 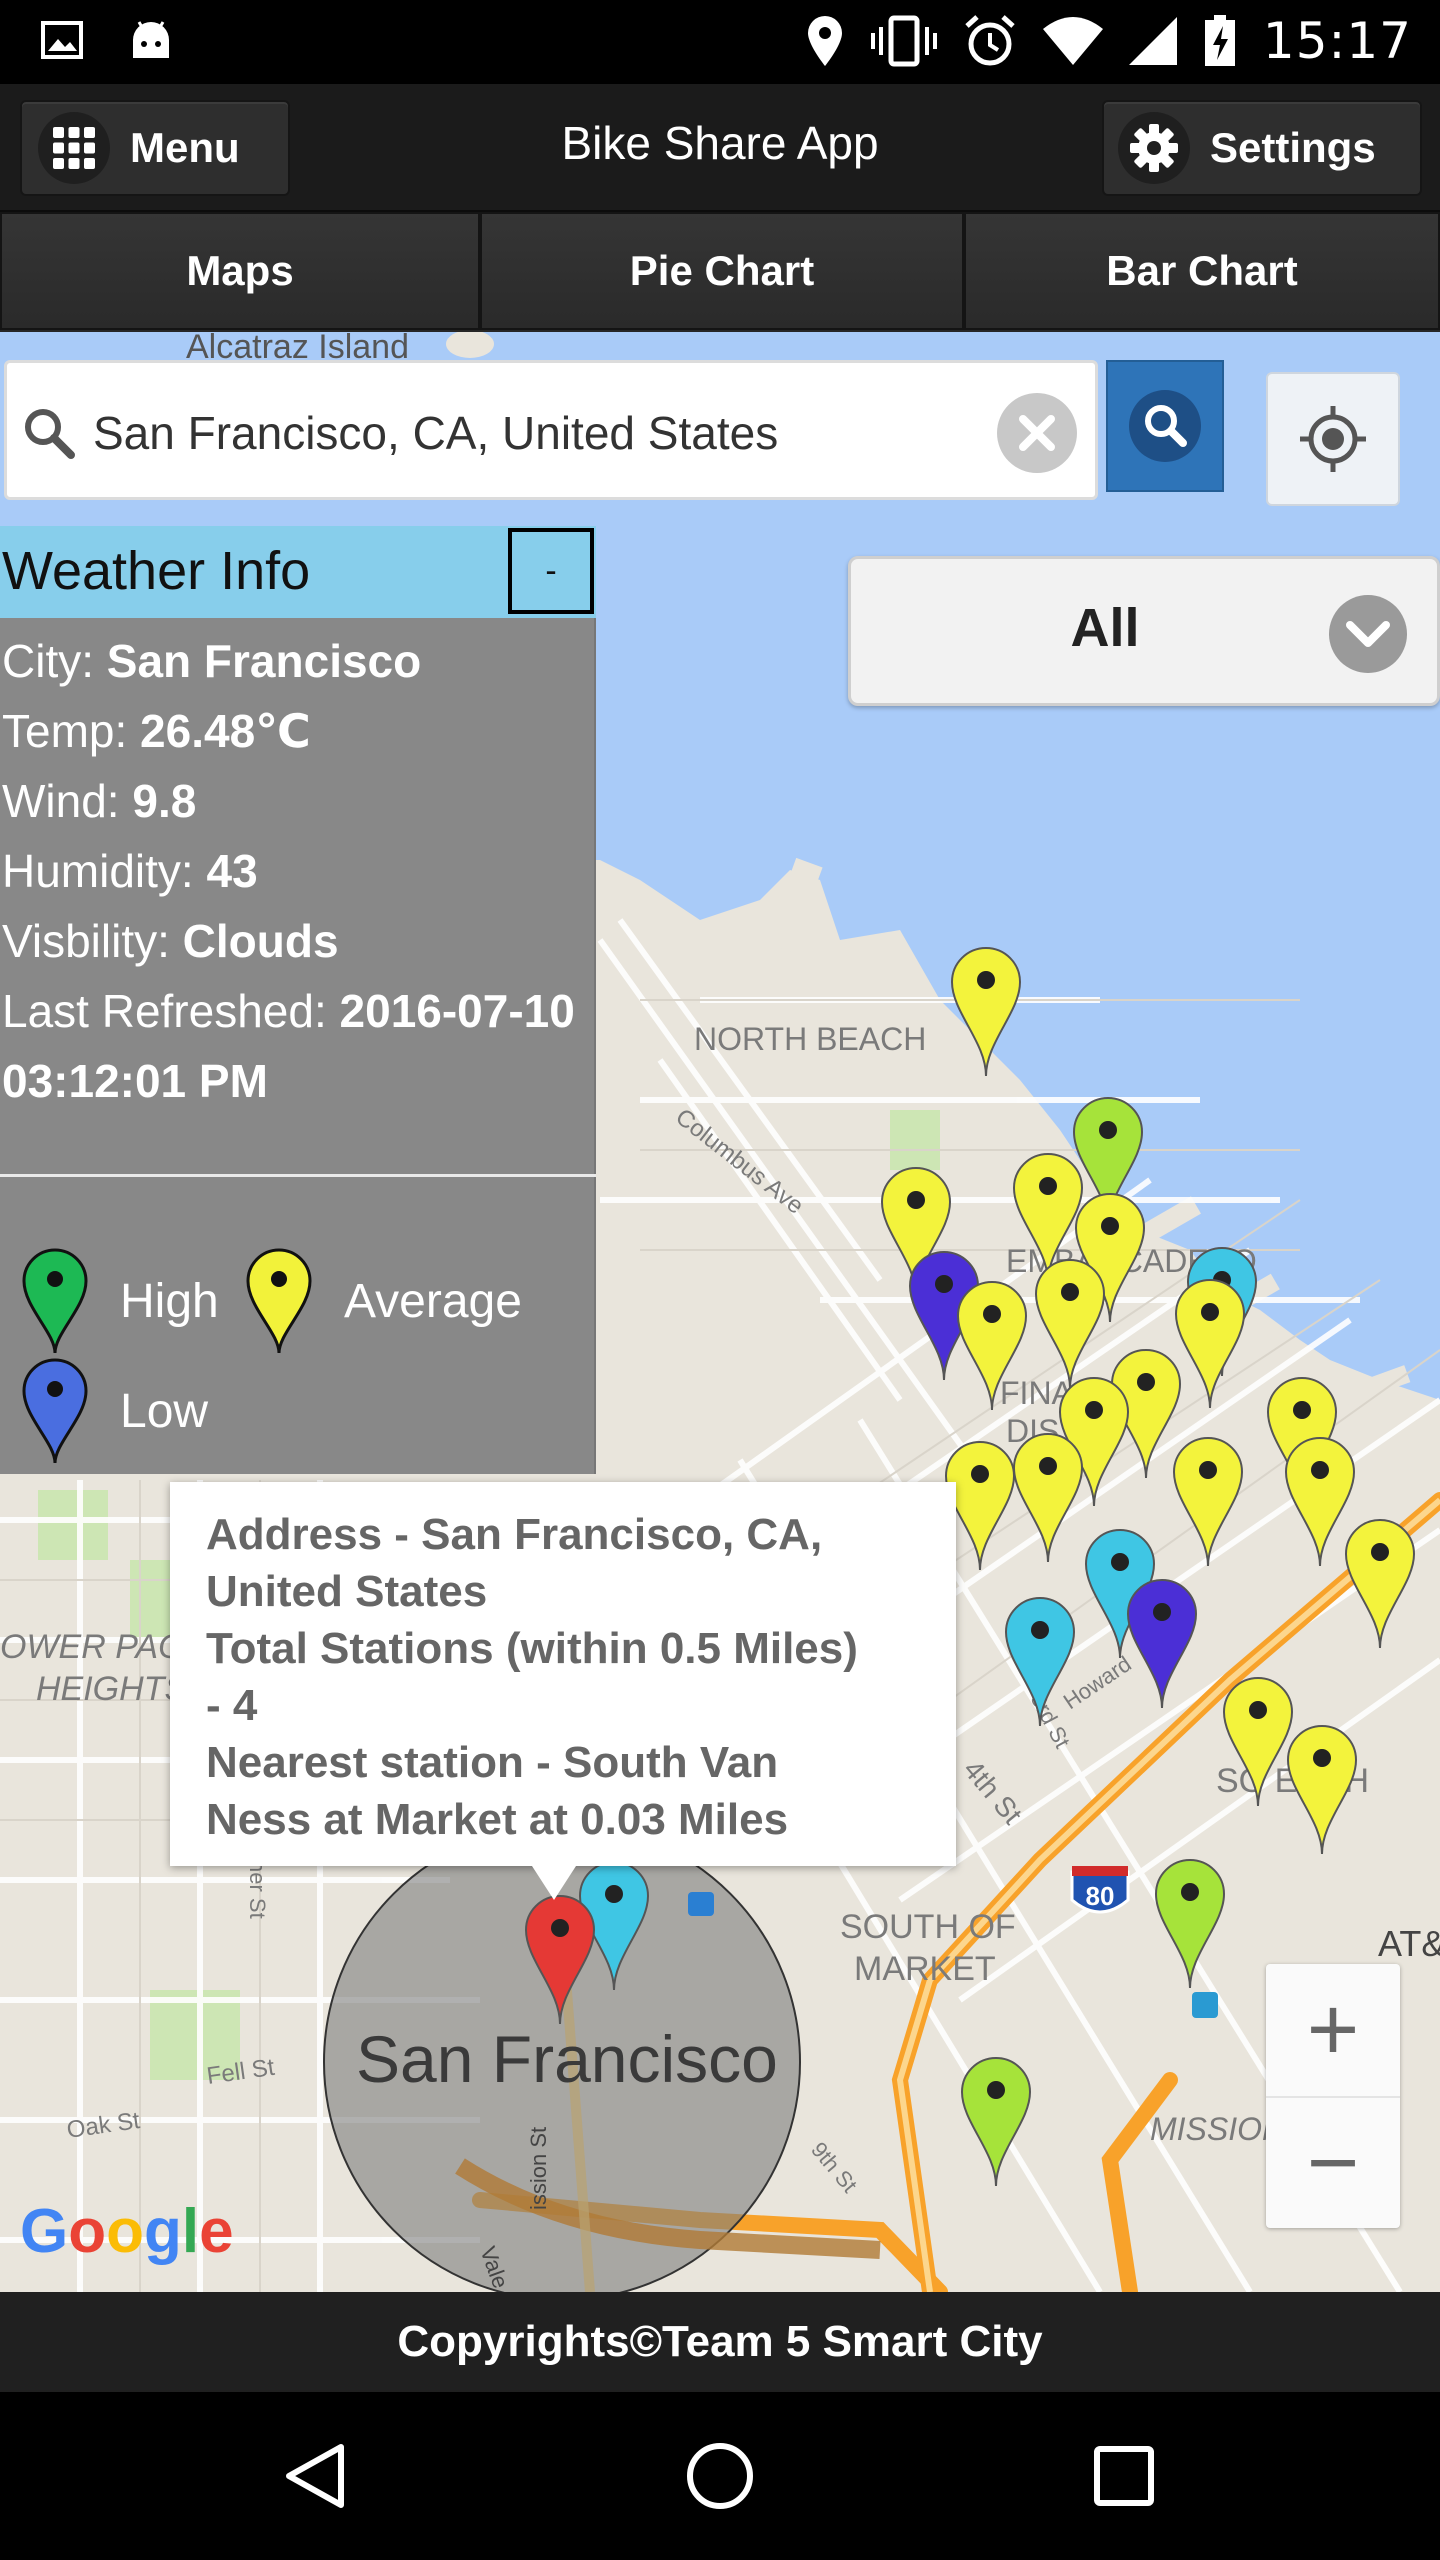 What do you see at coordinates (257, 1889) in the screenshot?
I see `label-ner-st: ner St` at bounding box center [257, 1889].